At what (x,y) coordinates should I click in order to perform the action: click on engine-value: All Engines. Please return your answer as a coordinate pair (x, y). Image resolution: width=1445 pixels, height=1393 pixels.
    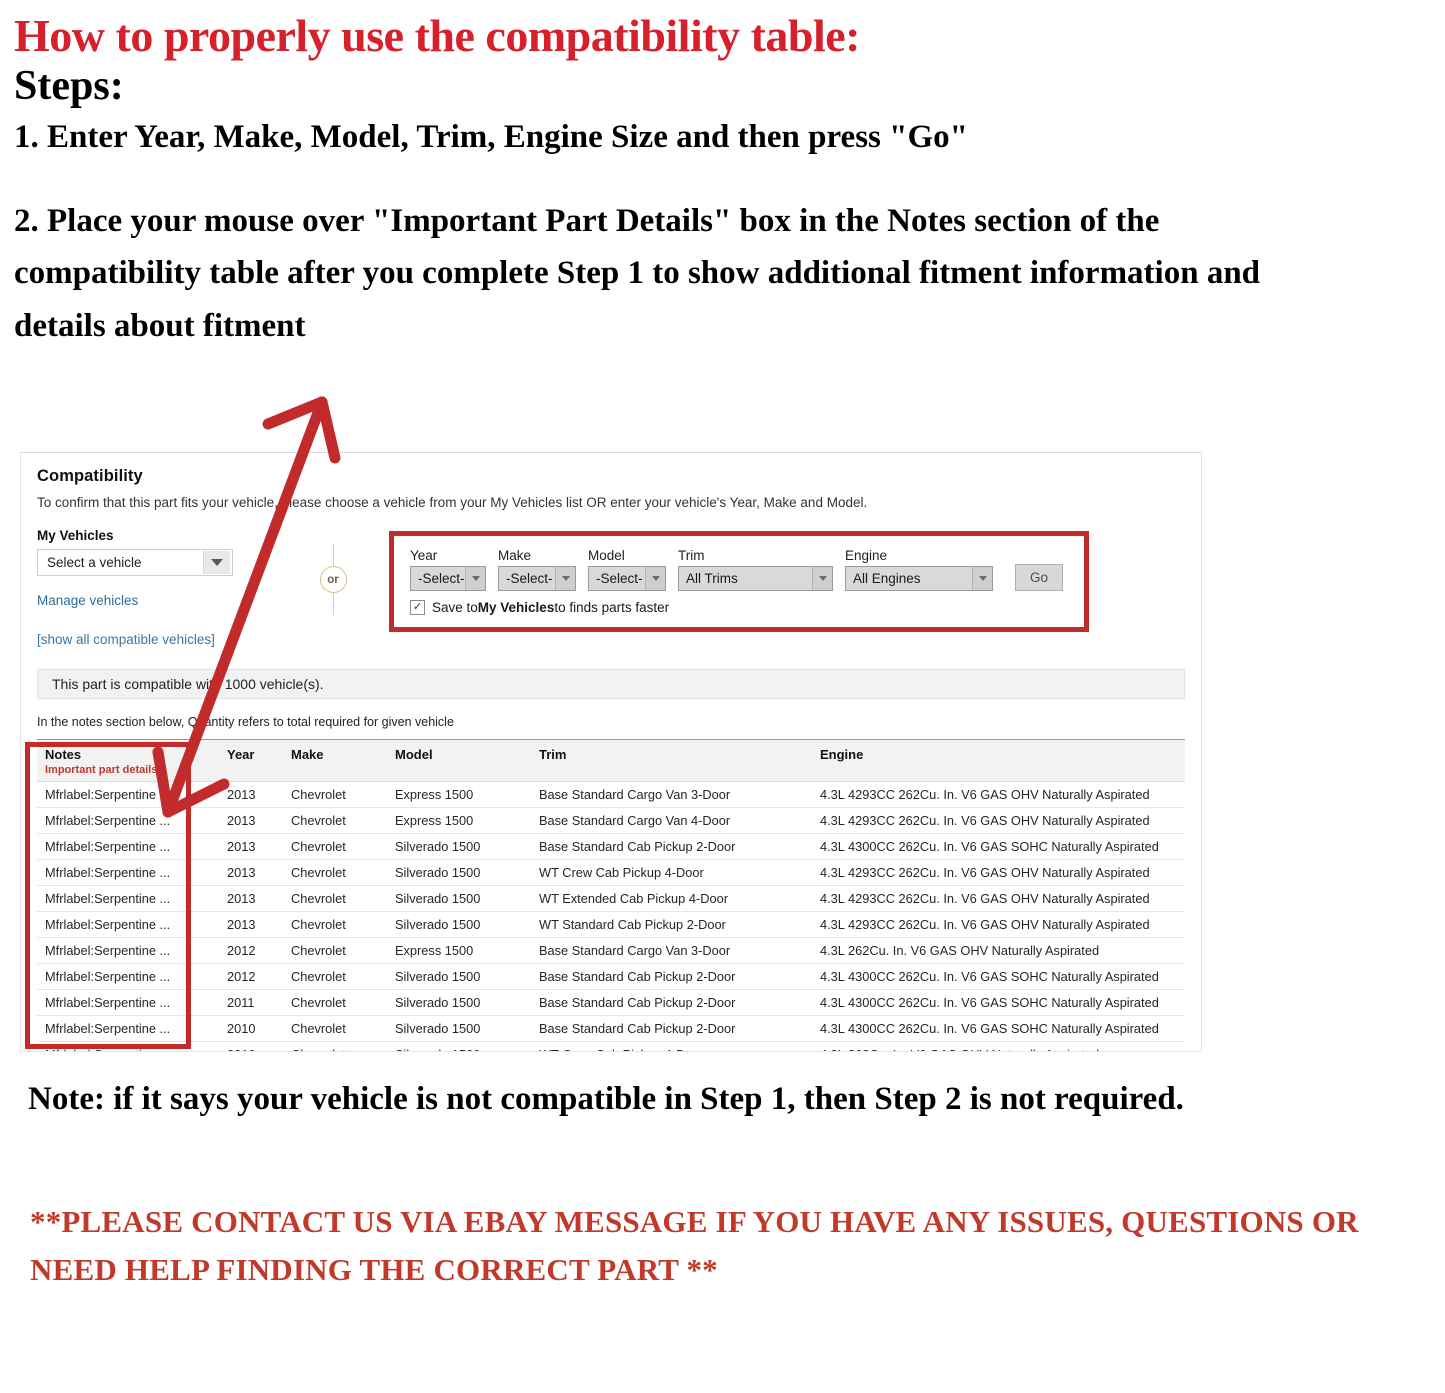
    Looking at the image, I should click on (887, 578).